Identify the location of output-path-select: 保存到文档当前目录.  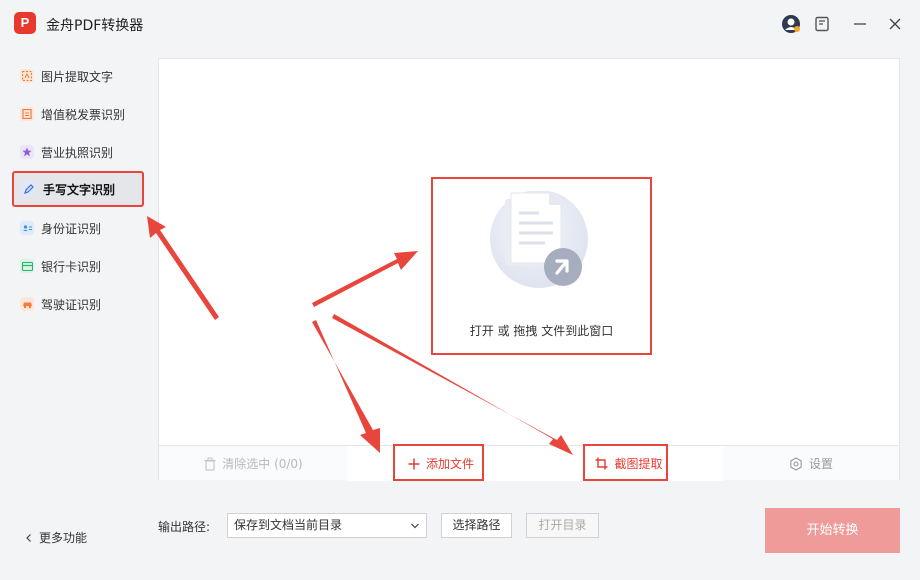
(327, 525).